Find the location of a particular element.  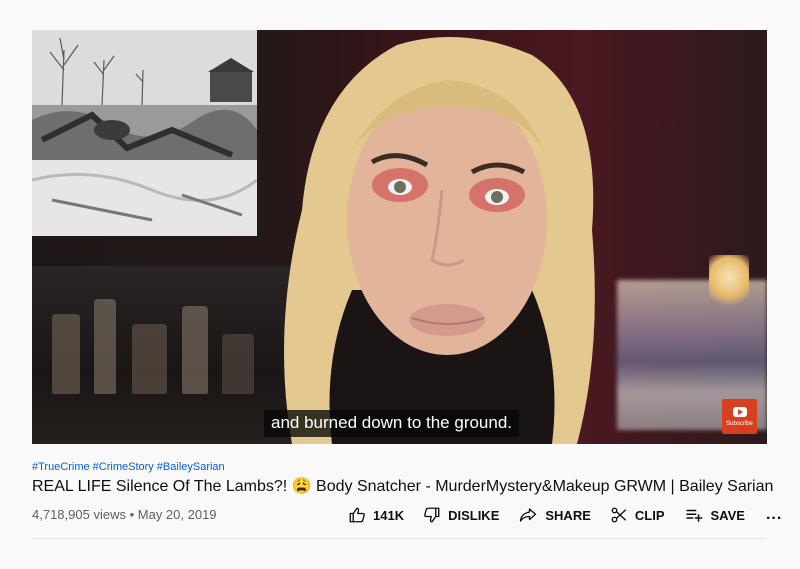

upload-date: May 20, 2019 is located at coordinates (177, 514).